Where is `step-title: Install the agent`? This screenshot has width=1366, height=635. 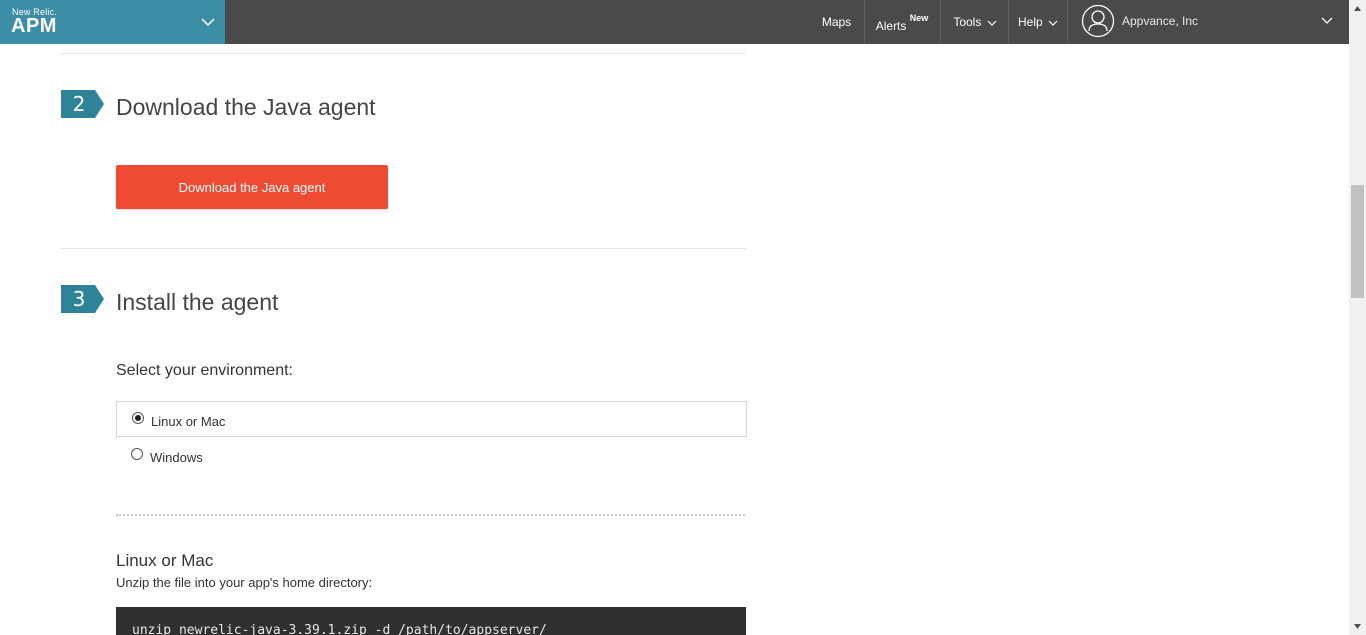
step-title: Install the agent is located at coordinates (197, 302).